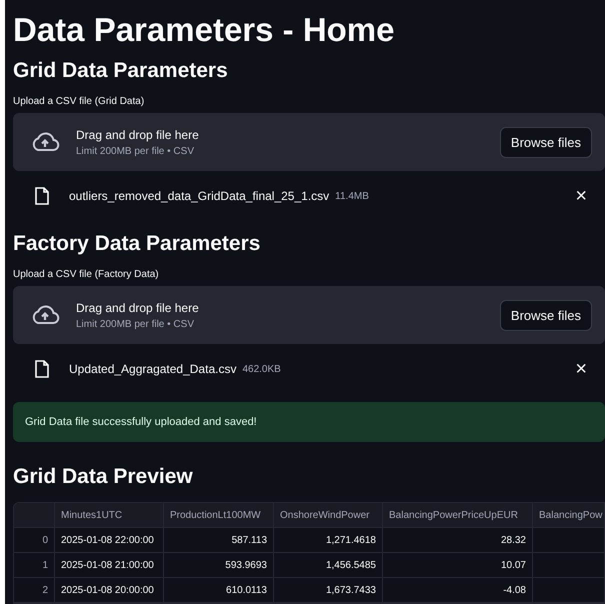 This screenshot has height=604, width=605. What do you see at coordinates (199, 196) in the screenshot?
I see `file-name: outliers_removed_data_GridData_final_25_1.csv` at bounding box center [199, 196].